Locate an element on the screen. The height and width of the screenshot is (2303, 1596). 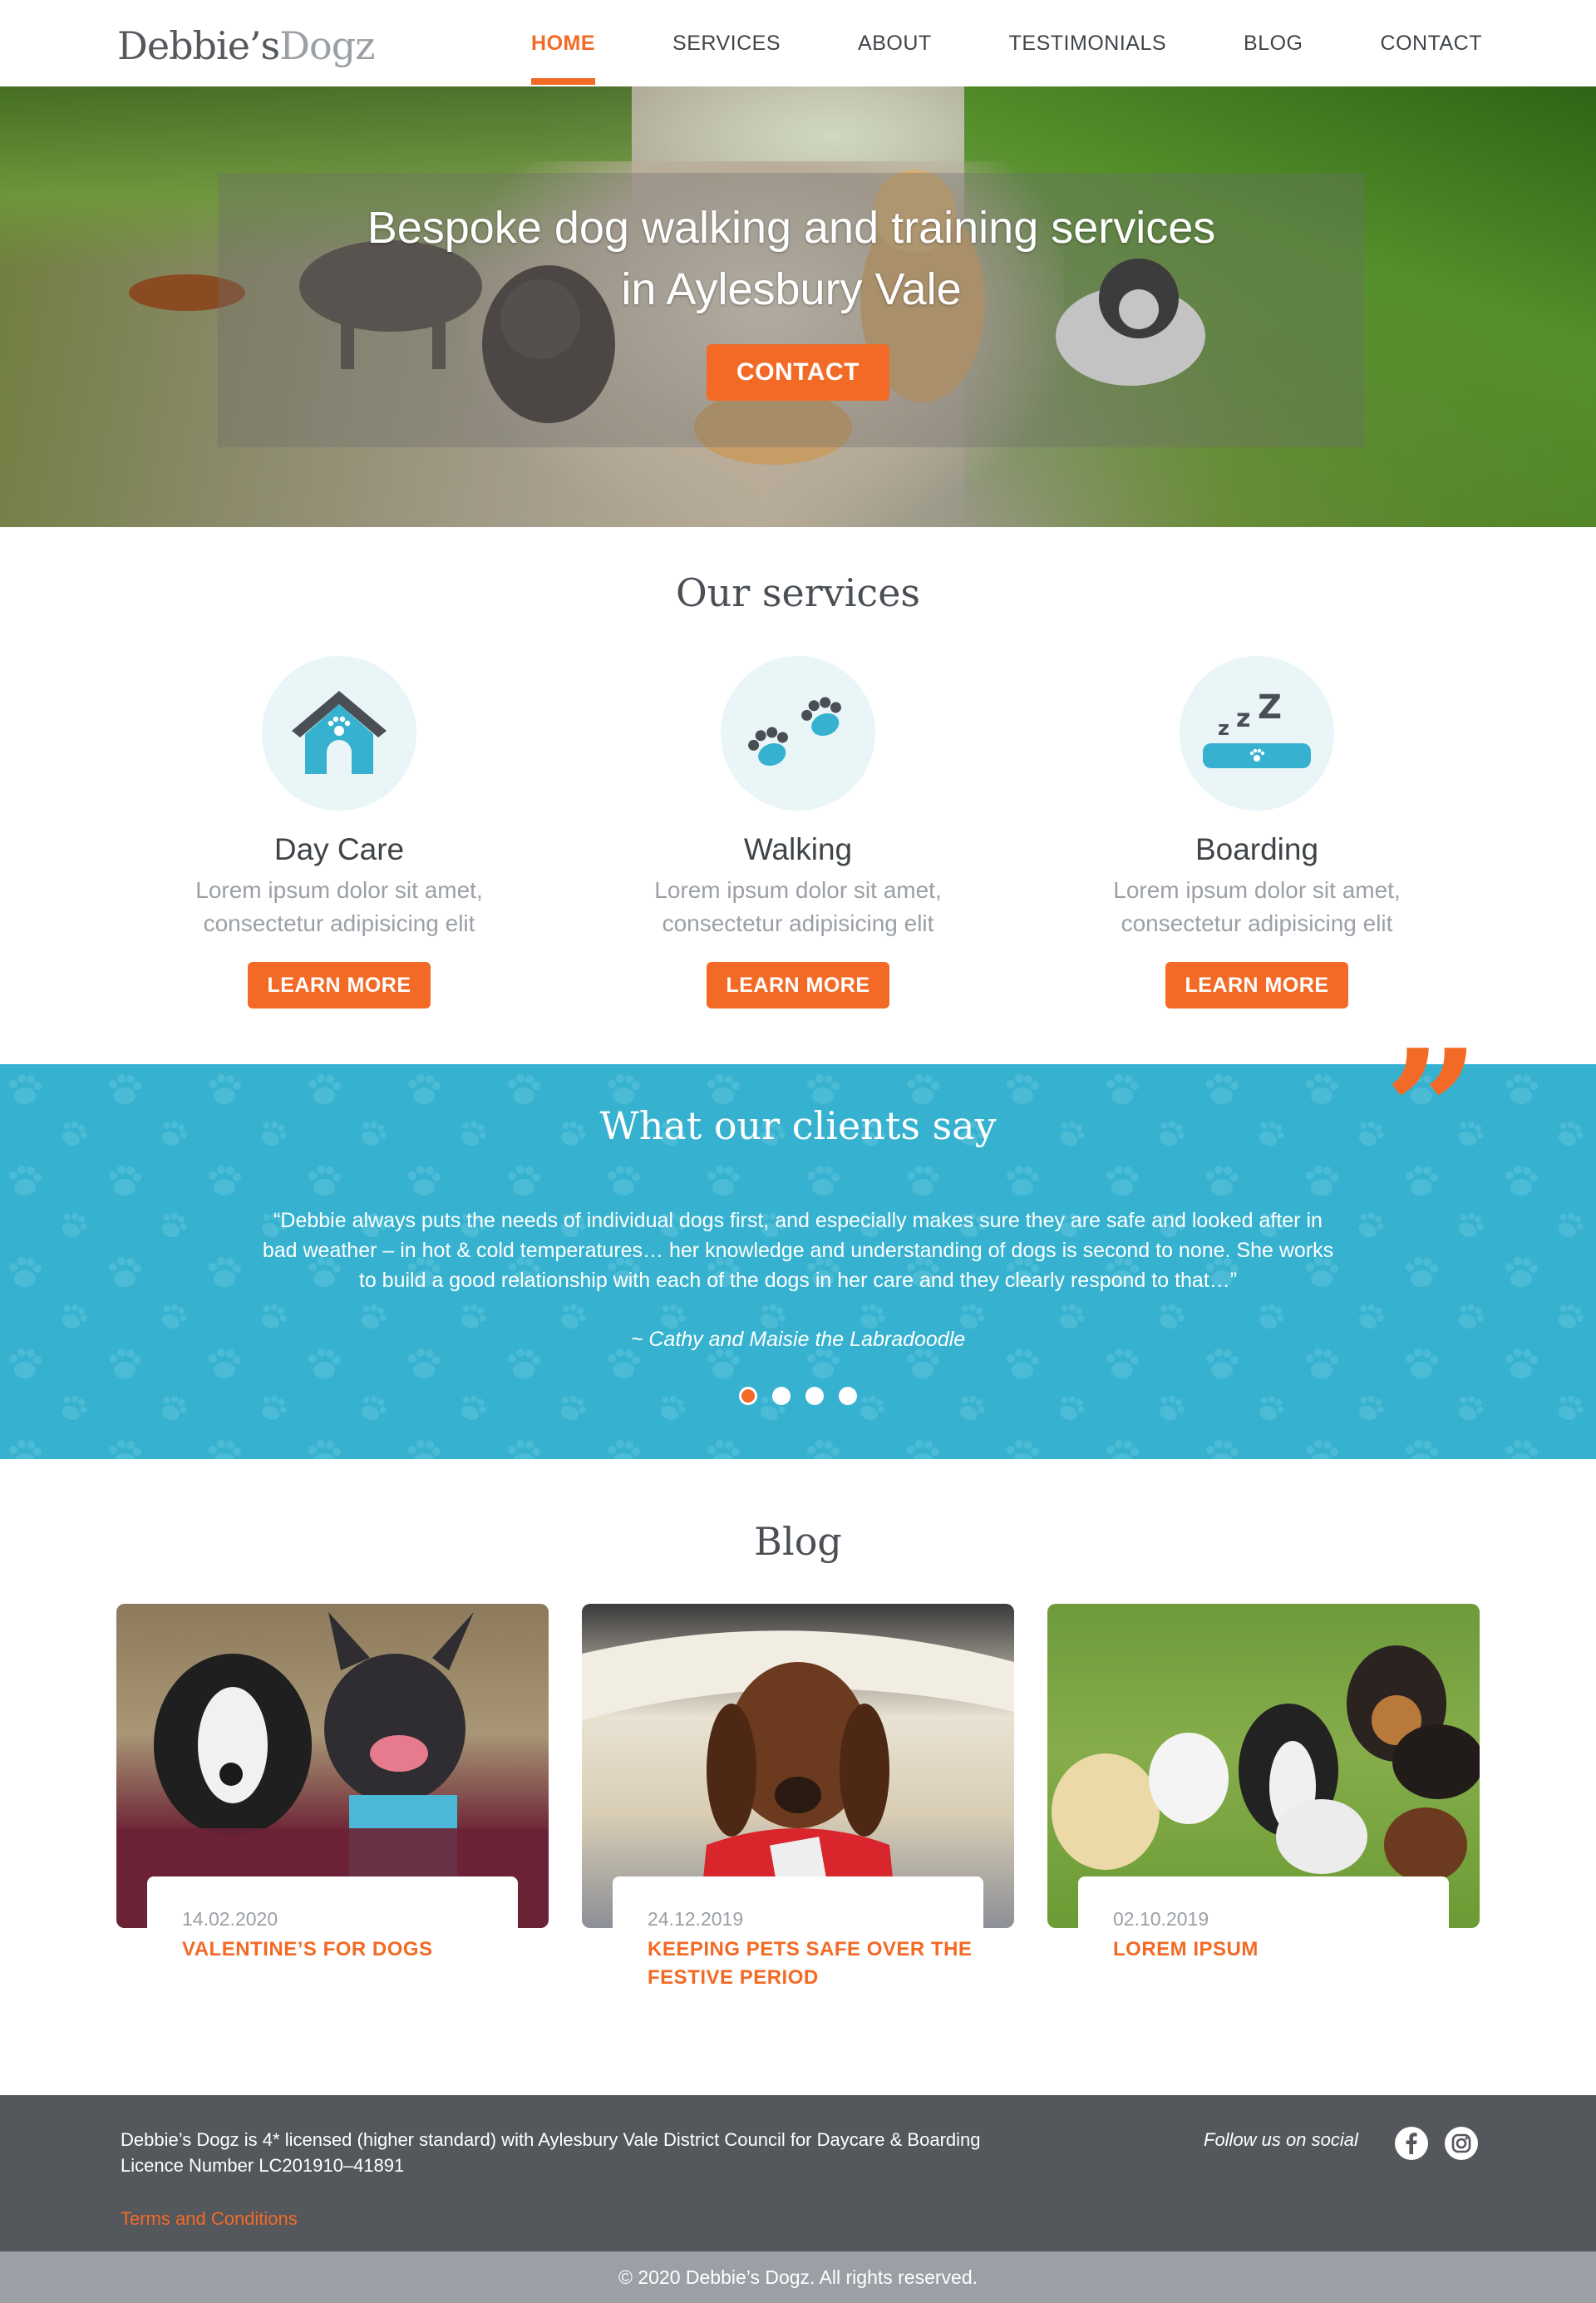
blog-title-line-1: KEEPING PETS SAFE OVER THE is located at coordinates (810, 1949).